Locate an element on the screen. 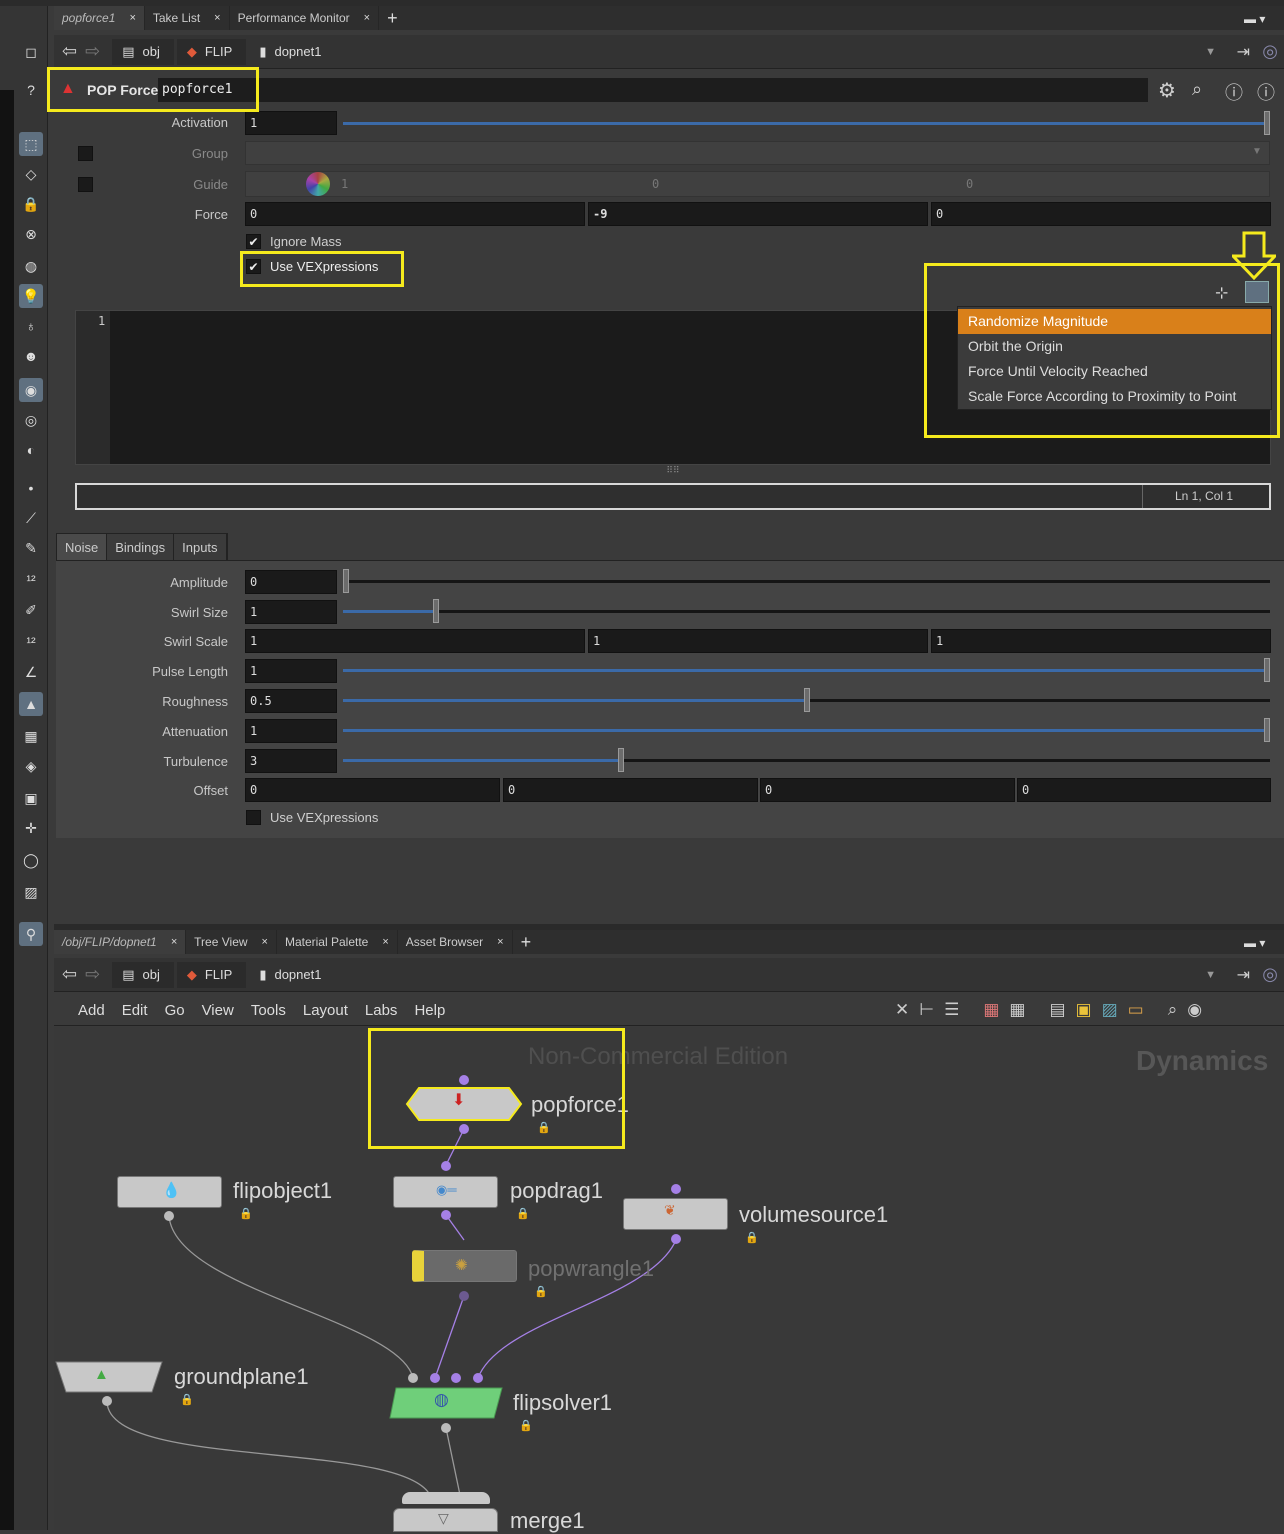 Image resolution: width=1284 pixels, height=1534 pixels. flipsolver-node-label: flipsolver1 is located at coordinates (563, 1402).